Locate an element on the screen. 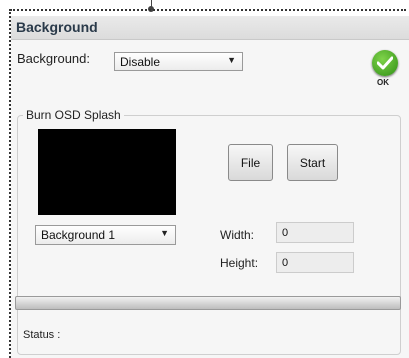 The image size is (409, 358). ok-button is located at coordinates (385, 63).